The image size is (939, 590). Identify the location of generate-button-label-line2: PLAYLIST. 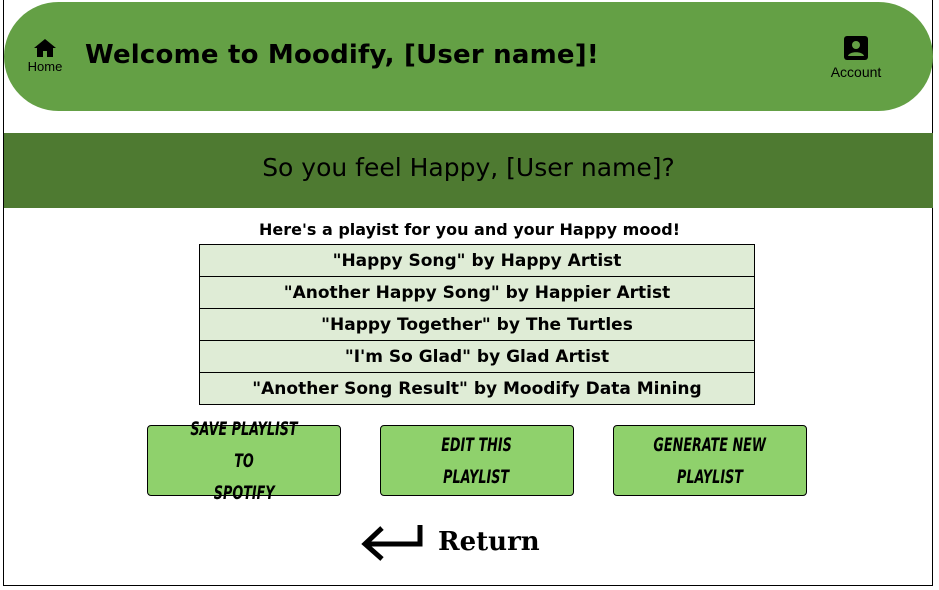
(709, 476).